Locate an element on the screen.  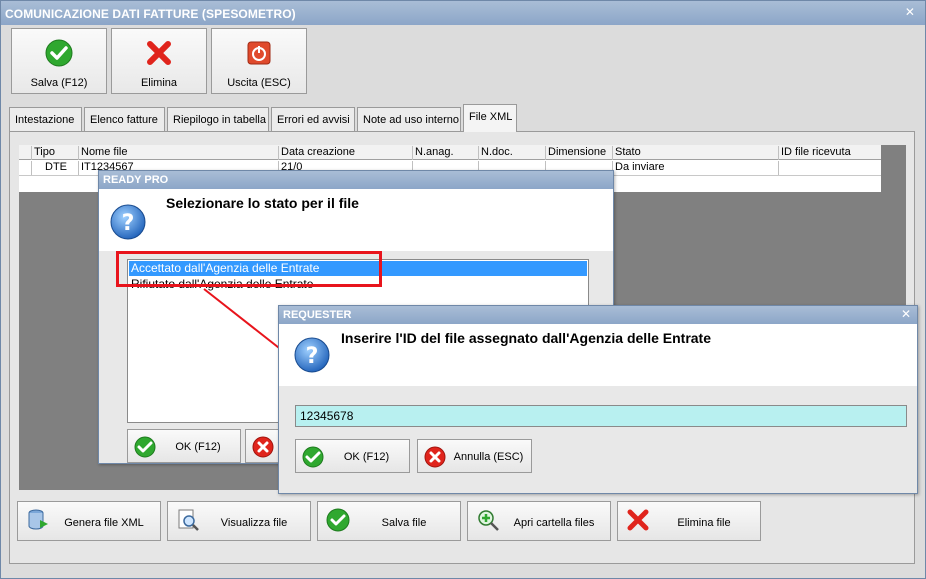
cell-stato: Da inviare is located at coordinates (695, 168).